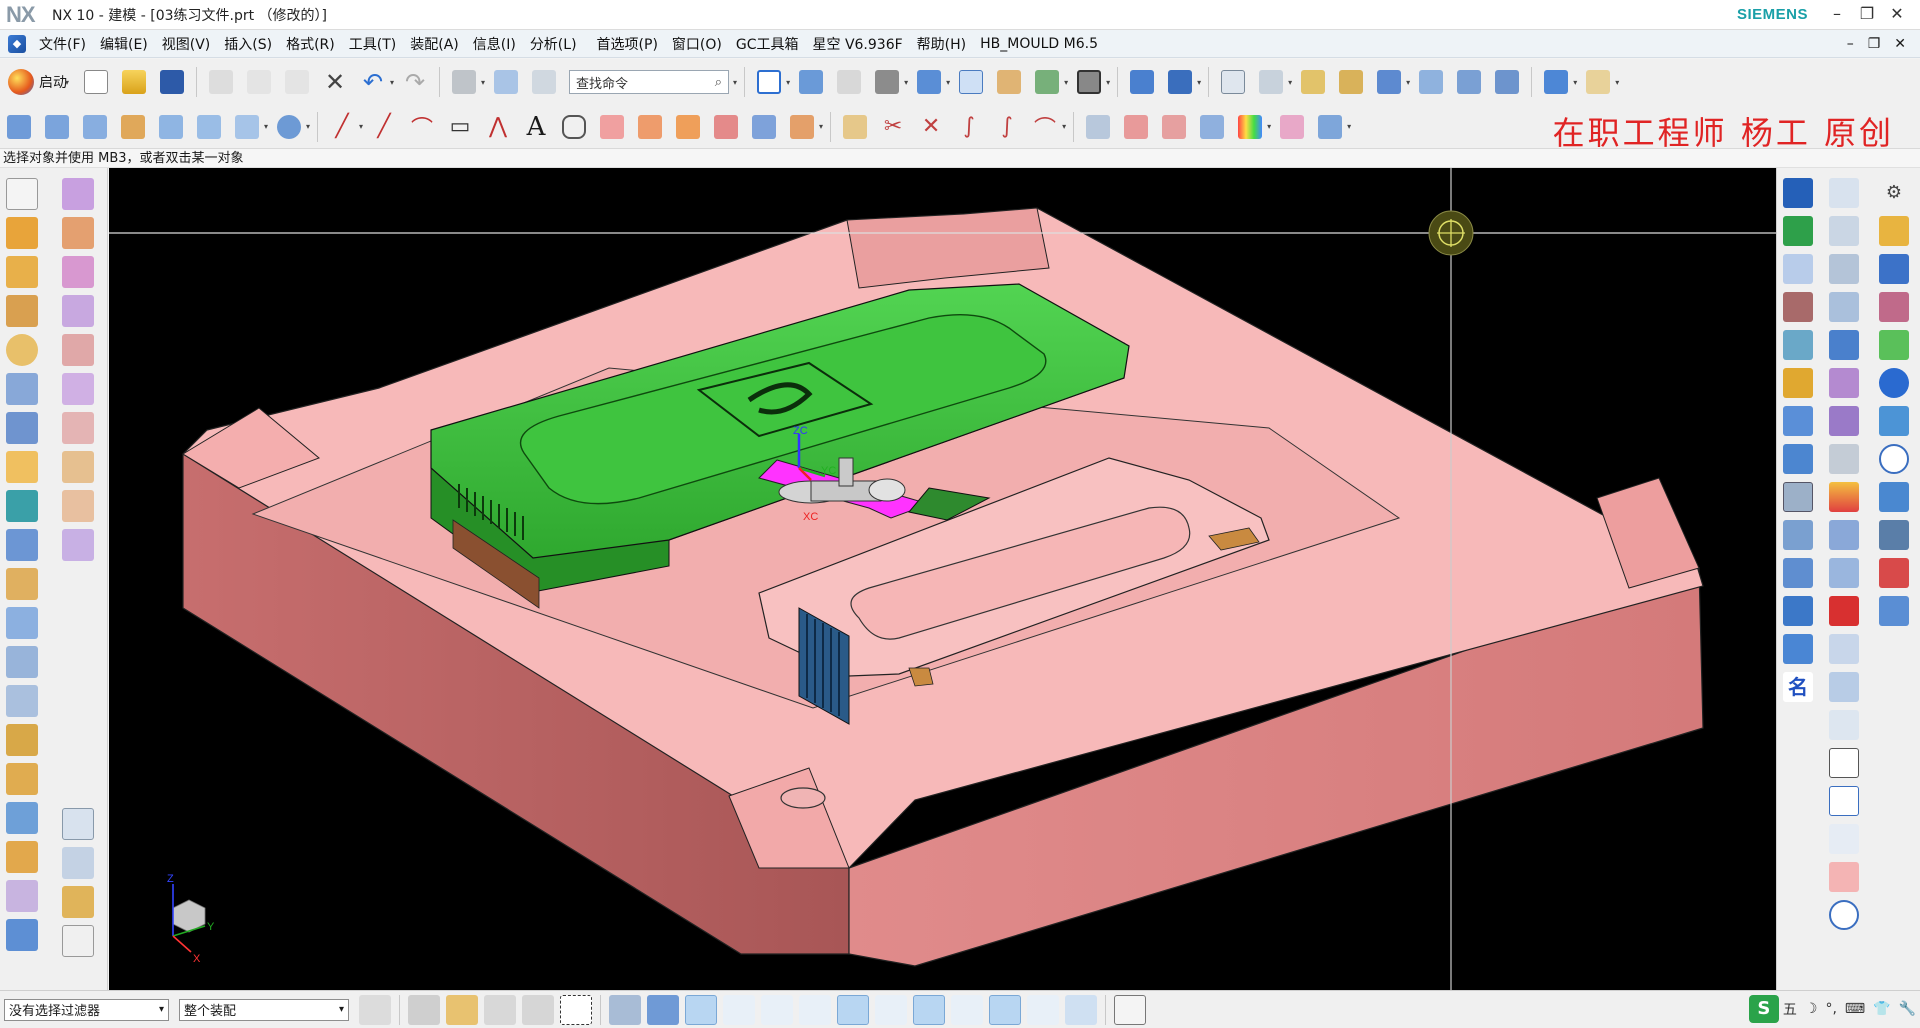  Describe the element at coordinates (78, 941) in the screenshot. I see `coordinate-button` at that location.